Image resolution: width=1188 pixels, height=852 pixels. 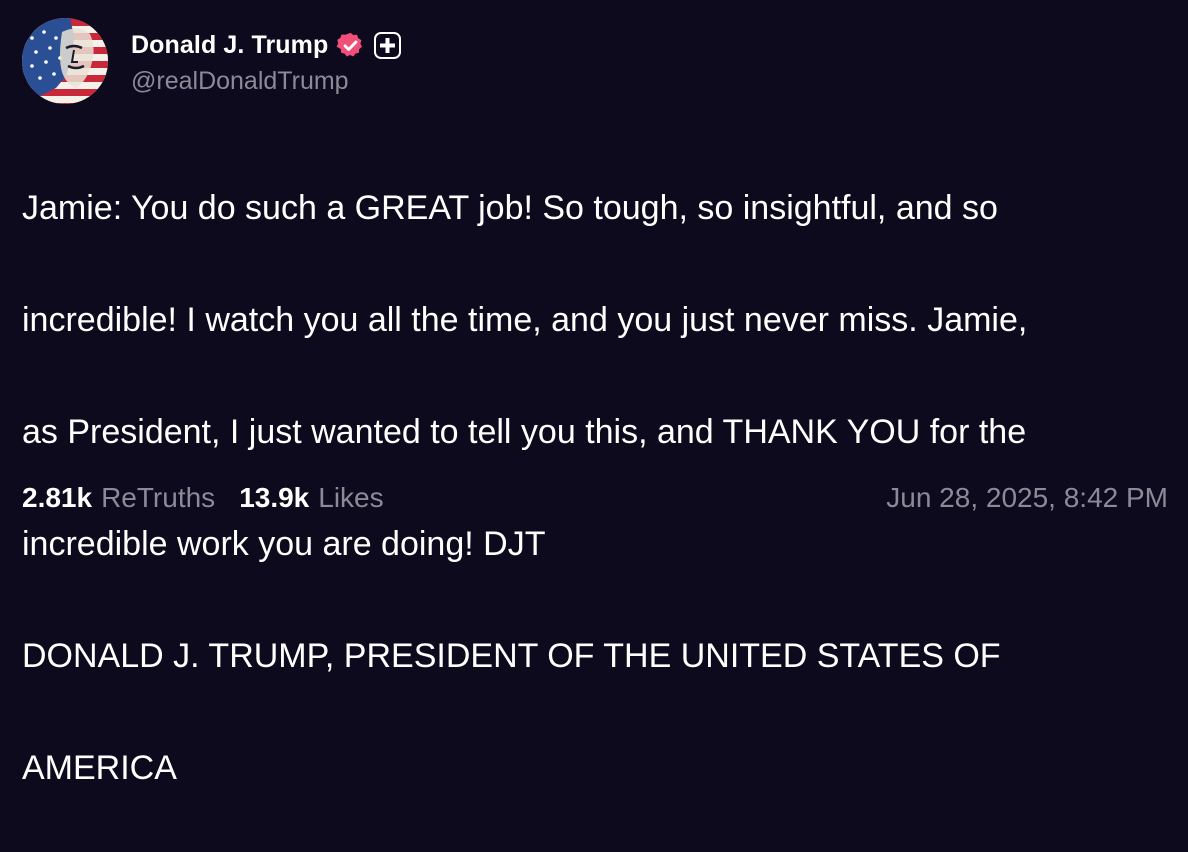 I want to click on post-text-line: AMERICA, so click(x=99, y=768).